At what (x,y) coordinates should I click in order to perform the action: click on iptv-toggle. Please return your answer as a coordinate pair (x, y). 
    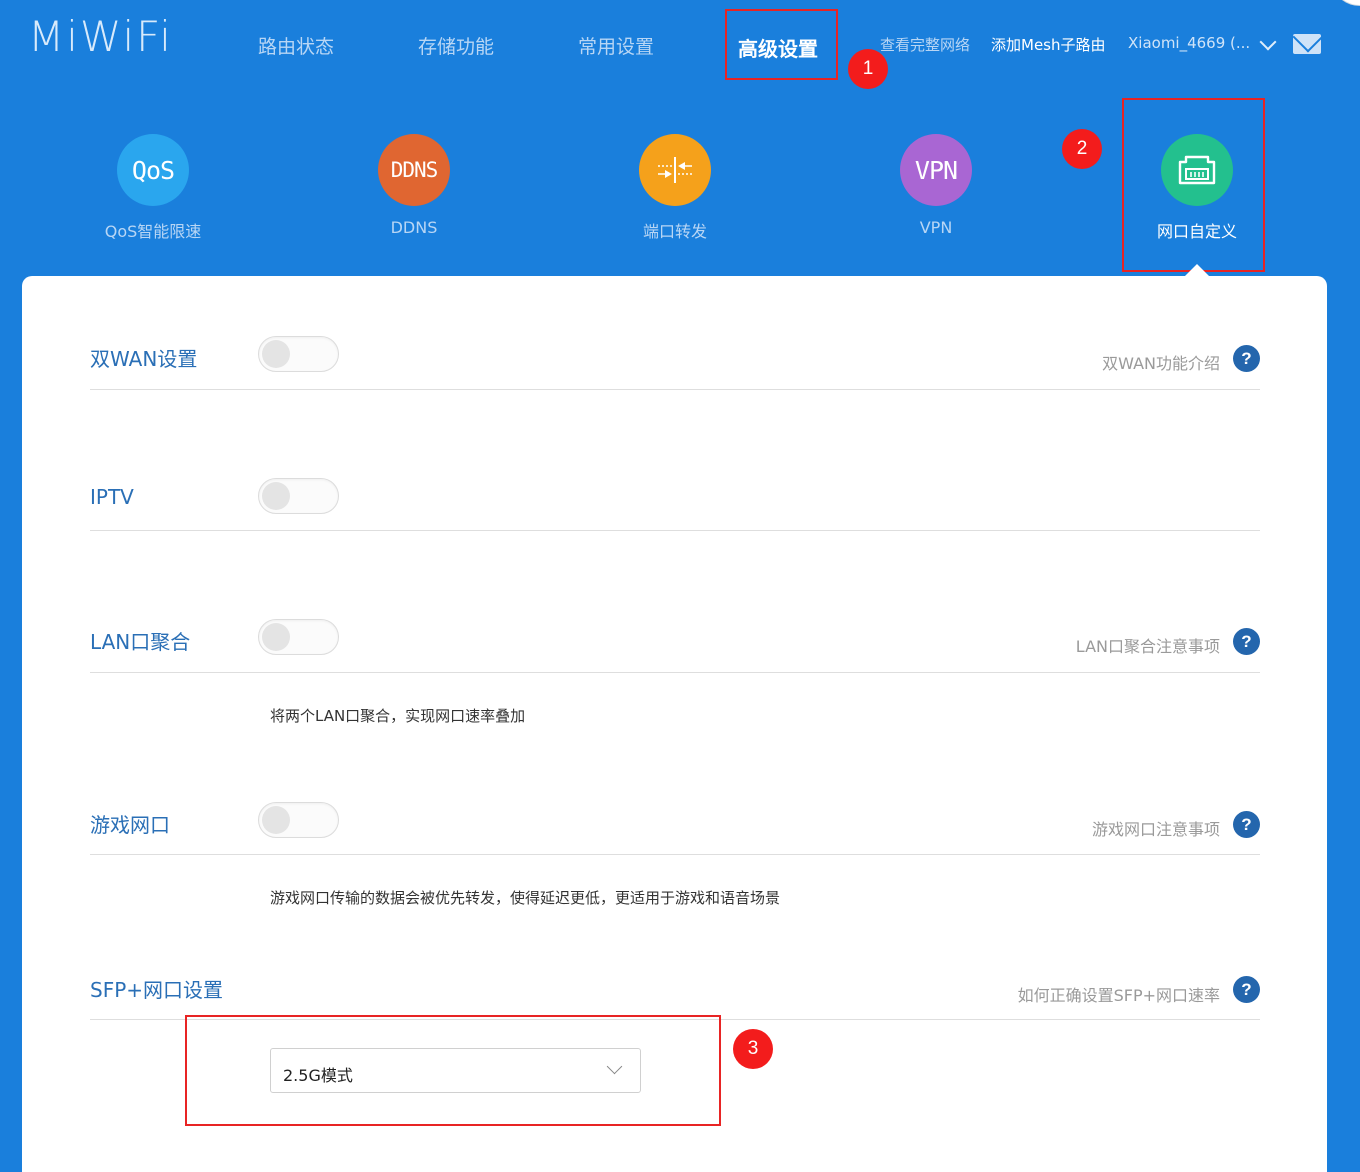
    Looking at the image, I should click on (298, 496).